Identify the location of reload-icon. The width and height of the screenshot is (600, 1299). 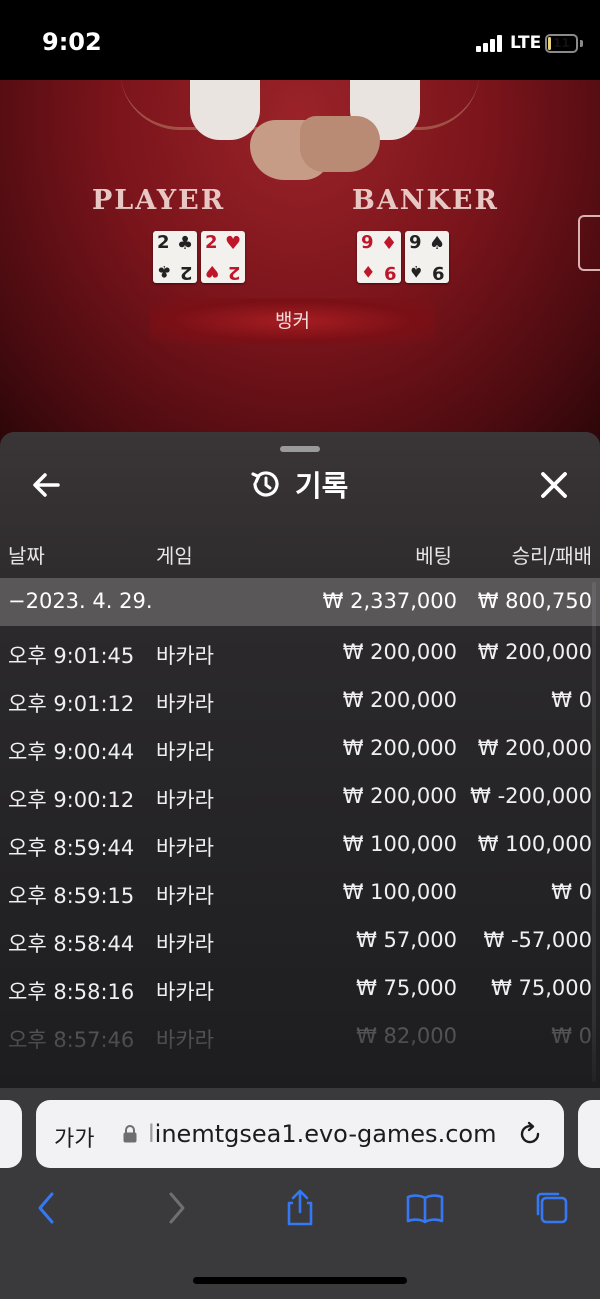
(530, 1134).